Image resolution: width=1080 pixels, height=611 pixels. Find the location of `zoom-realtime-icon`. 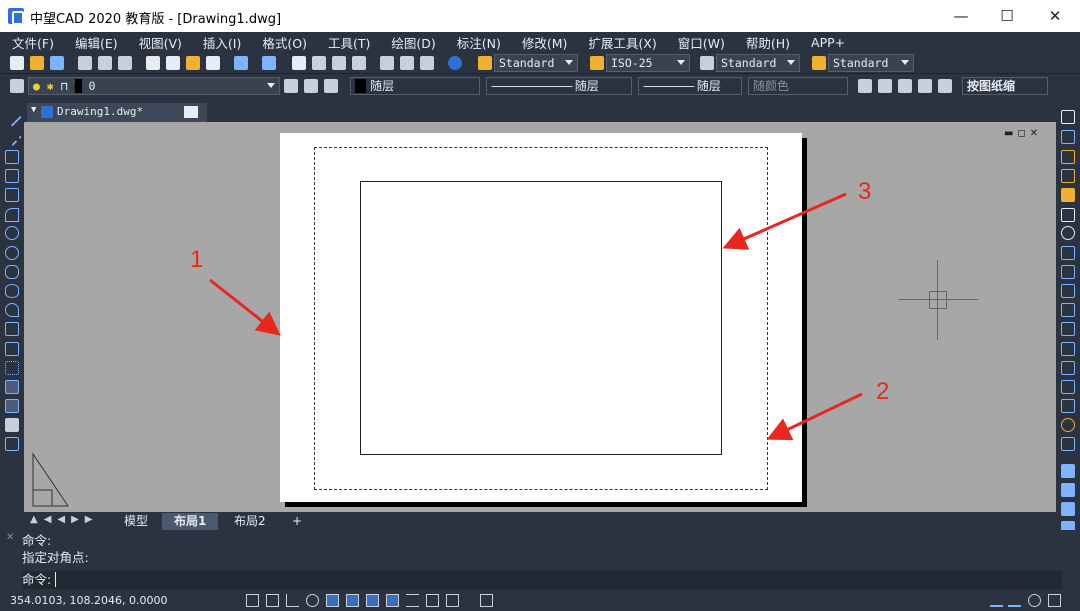

zoom-realtime-icon is located at coordinates (319, 63).